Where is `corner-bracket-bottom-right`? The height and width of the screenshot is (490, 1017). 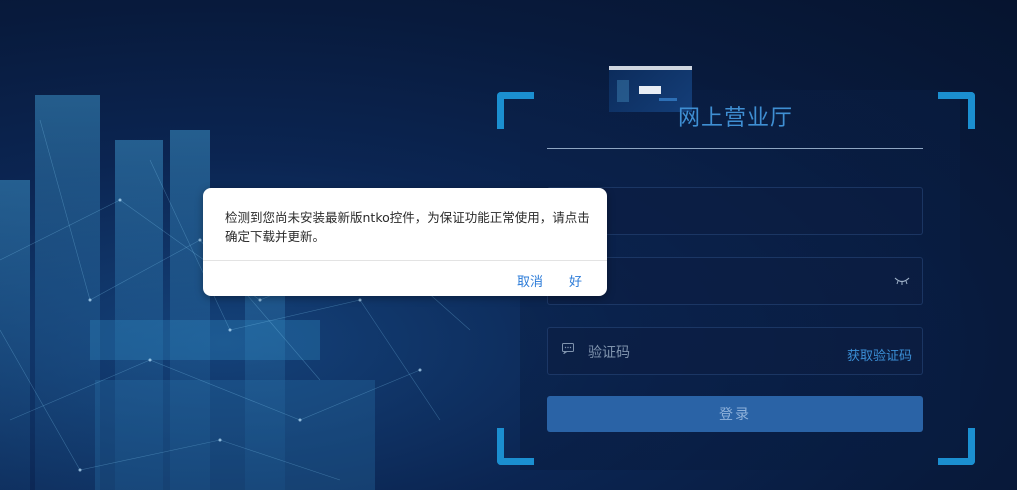
corner-bracket-bottom-right is located at coordinates (956, 446).